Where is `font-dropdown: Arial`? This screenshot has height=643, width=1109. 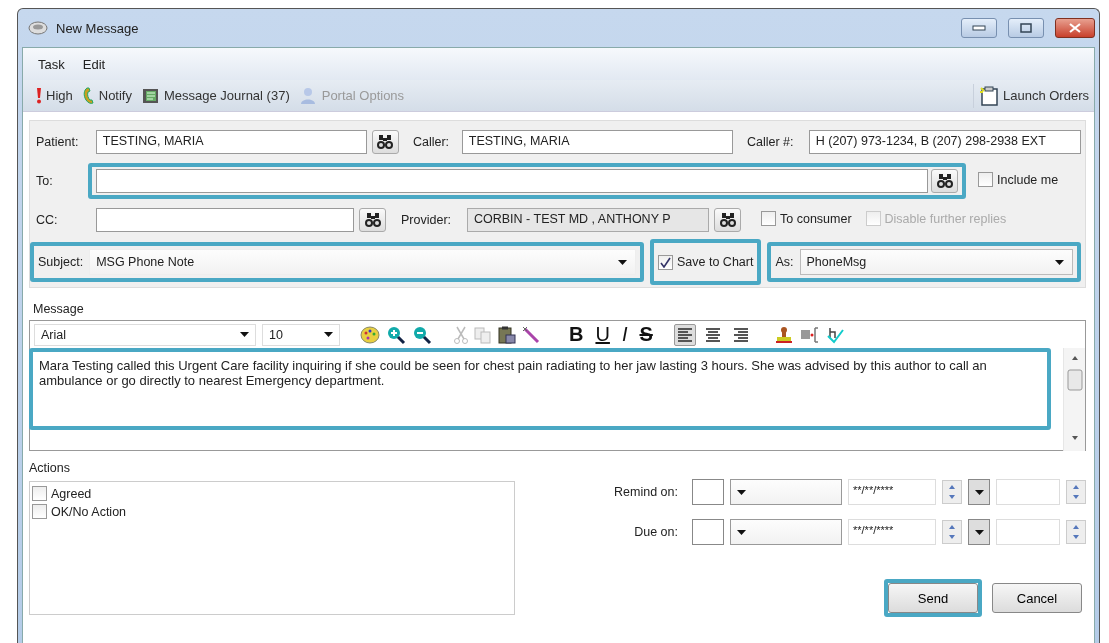 font-dropdown: Arial is located at coordinates (145, 334).